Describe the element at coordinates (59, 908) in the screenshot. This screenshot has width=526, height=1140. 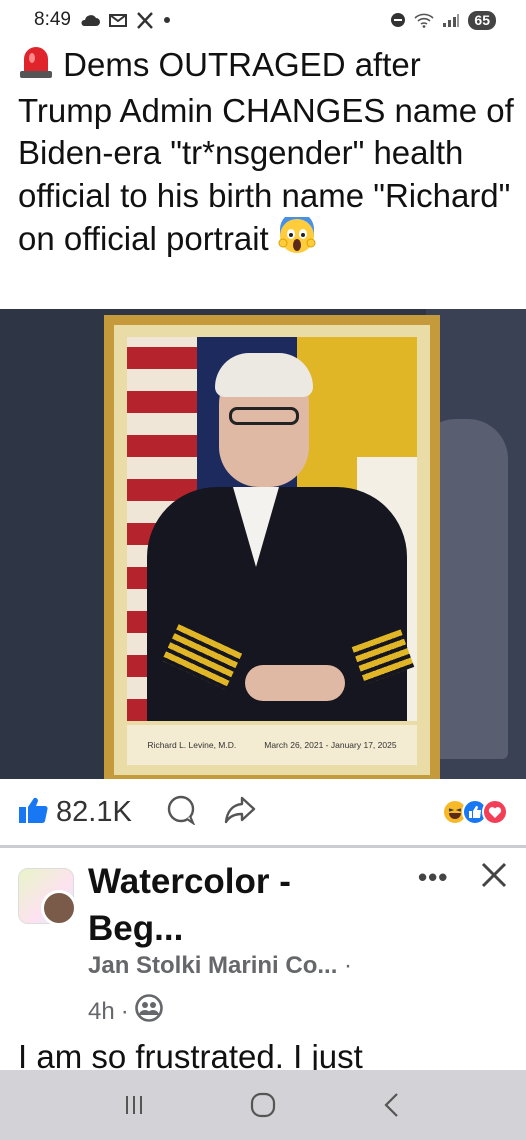
I see `author-avatar` at that location.